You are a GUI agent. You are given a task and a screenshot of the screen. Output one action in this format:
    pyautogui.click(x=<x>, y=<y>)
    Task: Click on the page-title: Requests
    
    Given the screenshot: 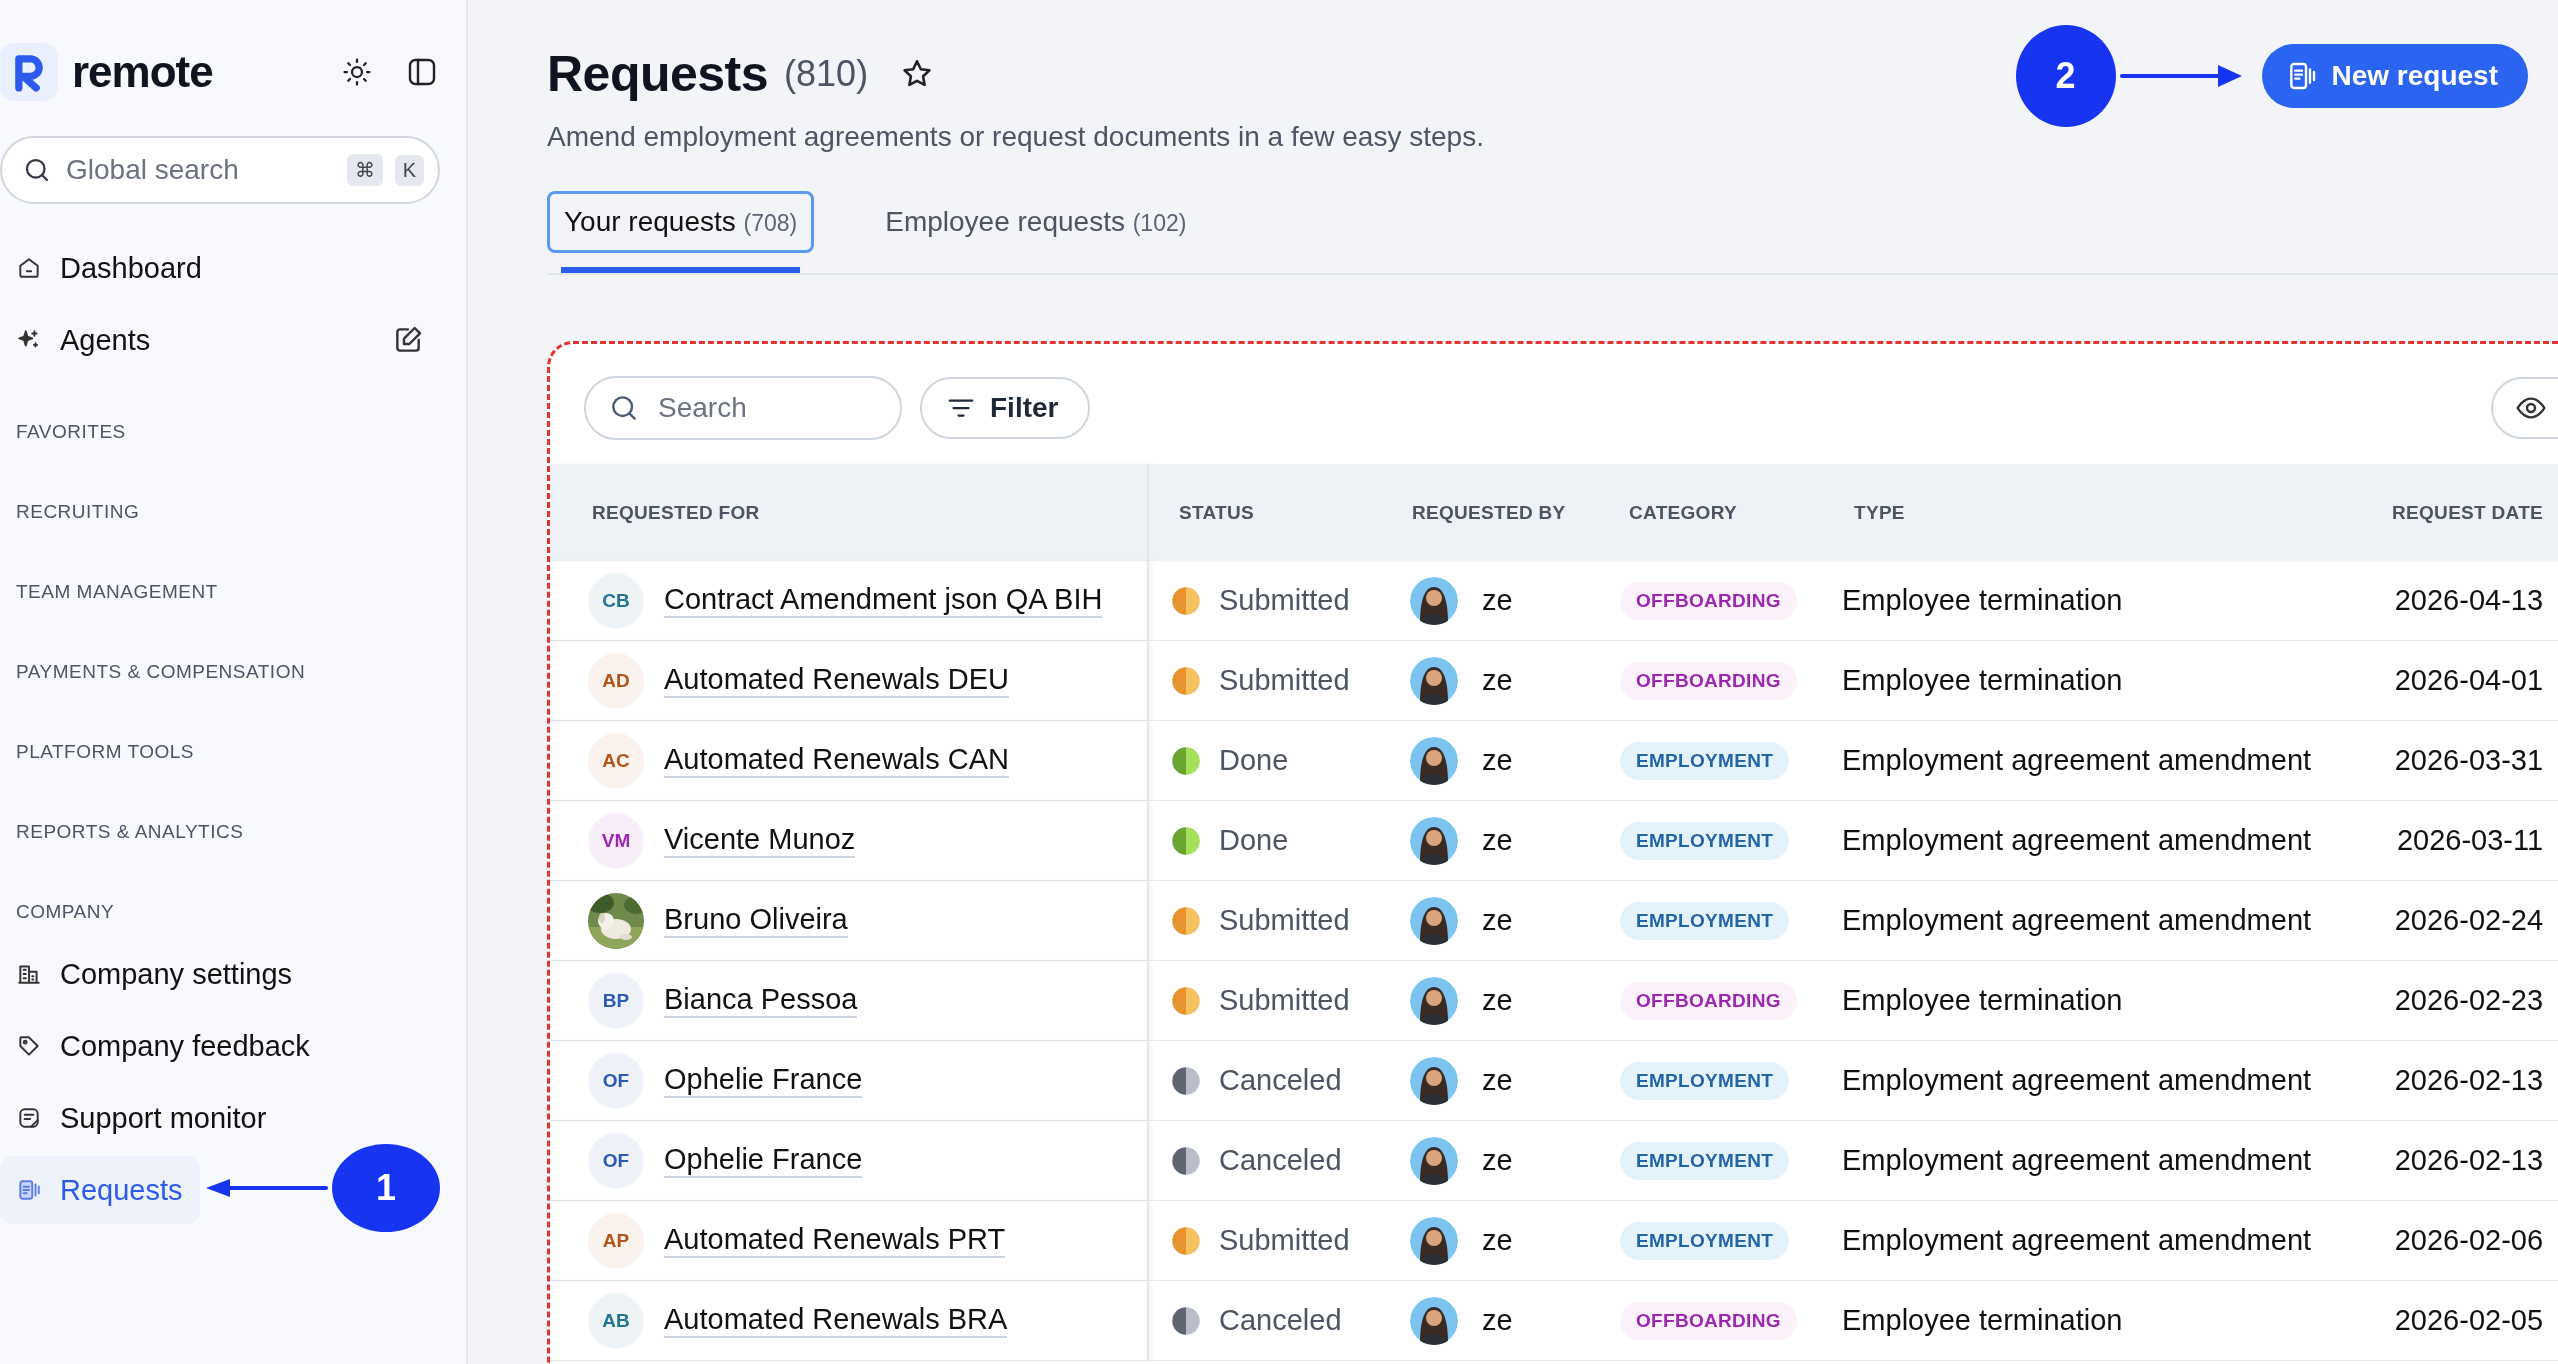 What is the action you would take?
    pyautogui.click(x=658, y=74)
    